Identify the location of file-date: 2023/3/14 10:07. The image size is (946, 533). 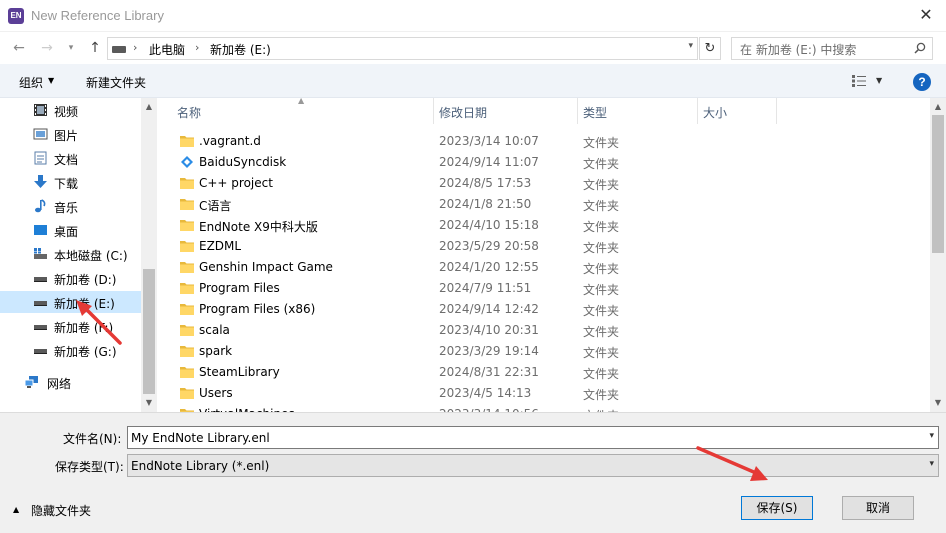
(489, 141).